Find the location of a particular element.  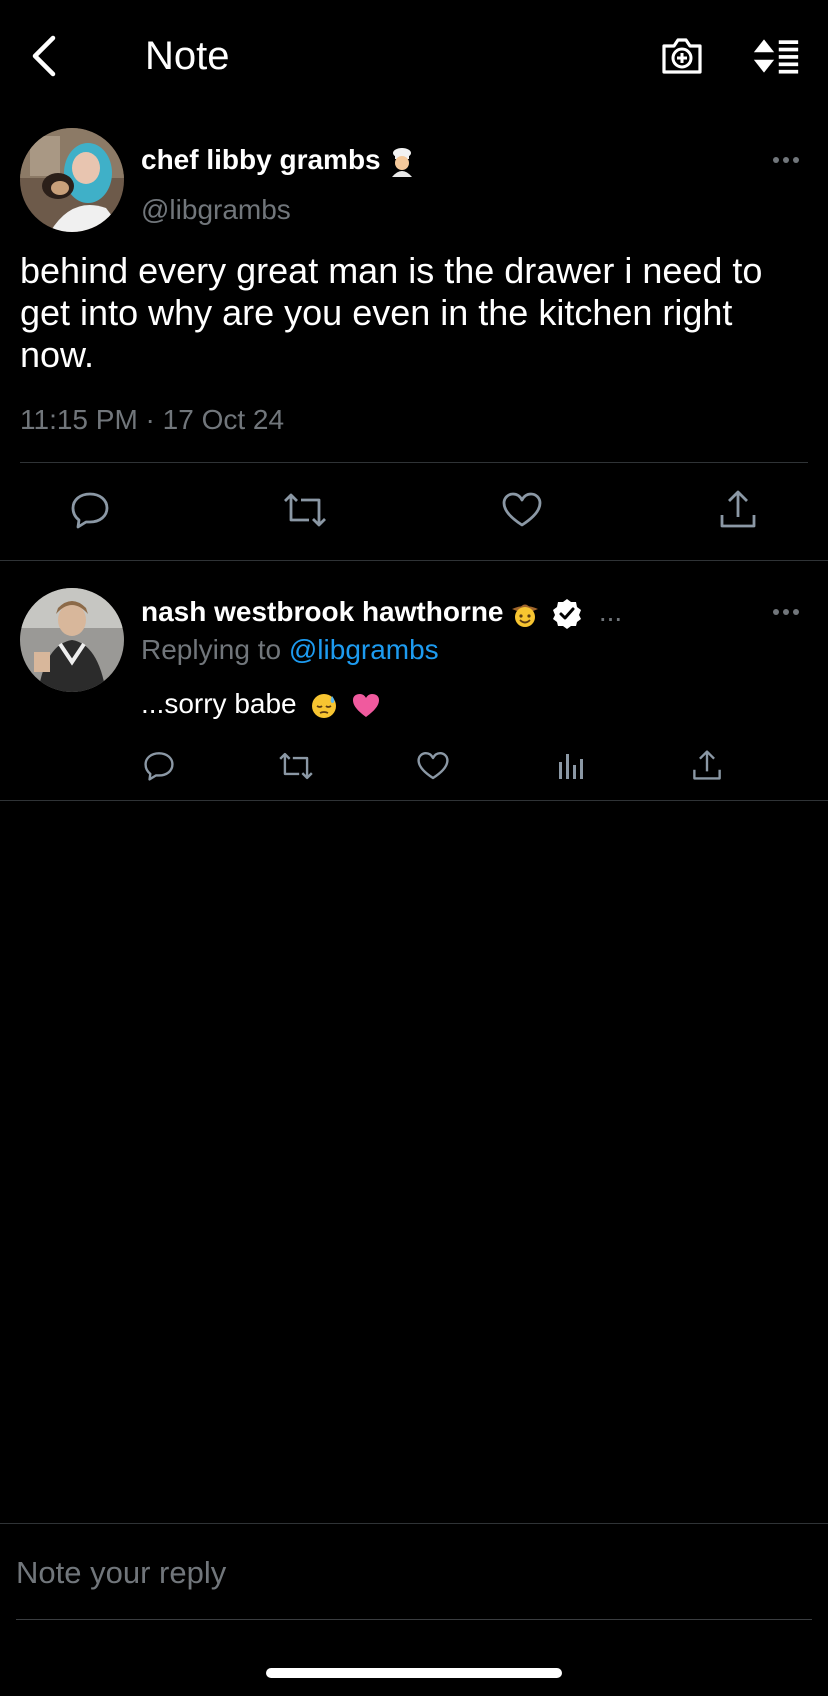

chevron-left-icon is located at coordinates (44, 56).